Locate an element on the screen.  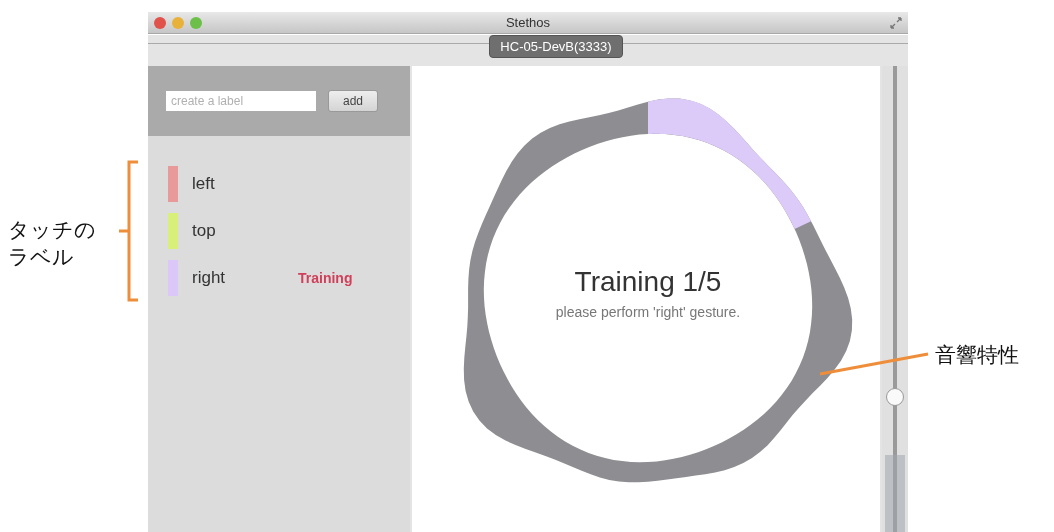
vertical-slider is located at coordinates (895, 299).